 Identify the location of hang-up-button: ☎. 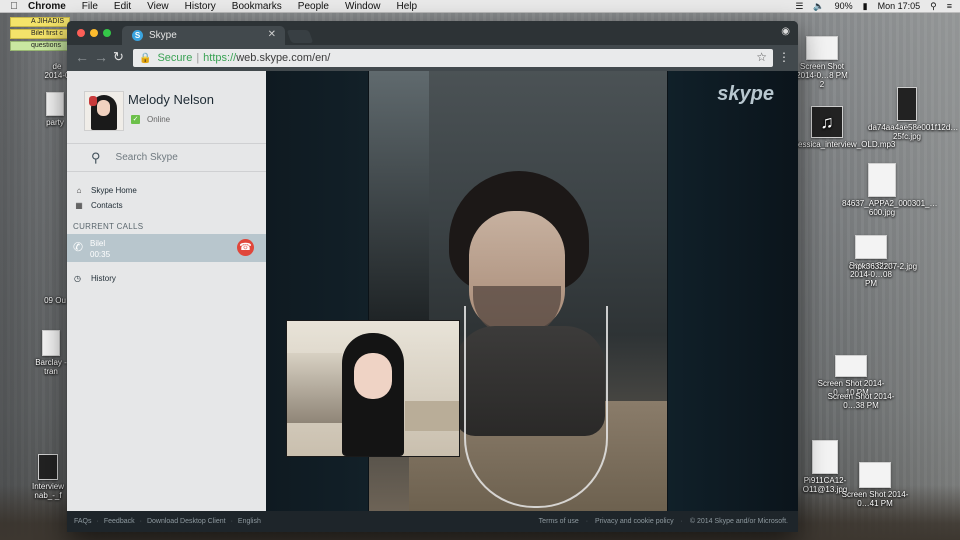
(245, 247).